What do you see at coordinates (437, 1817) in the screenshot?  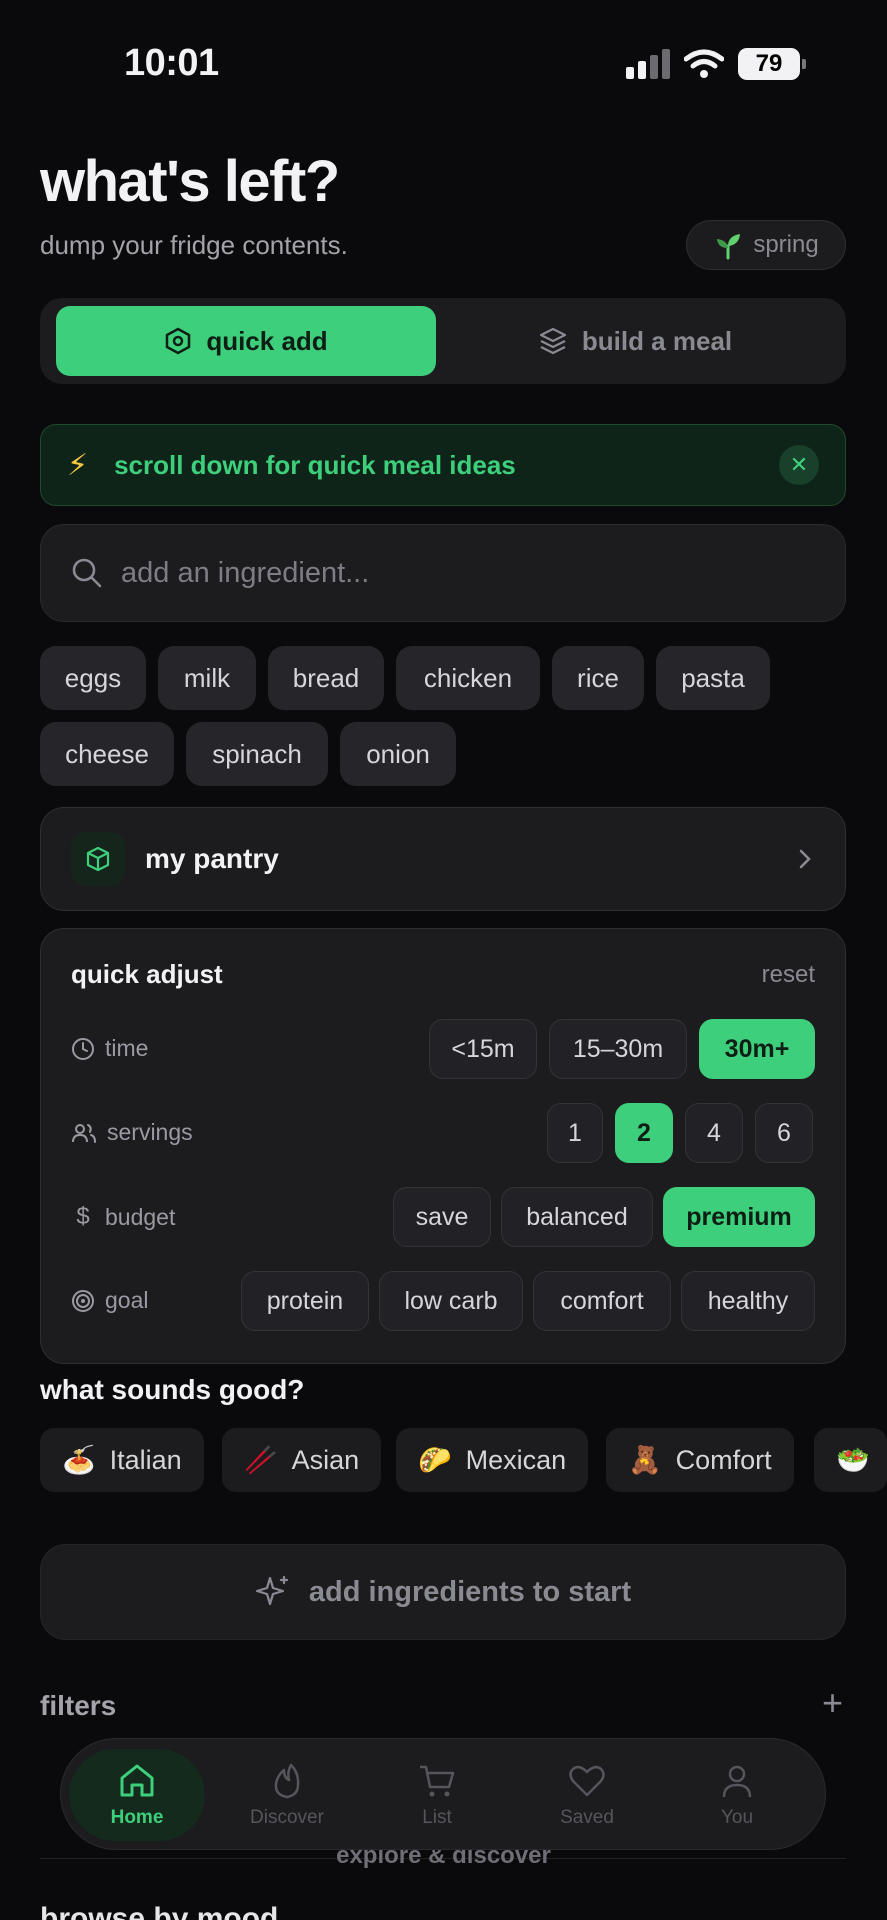 I see `tab-label: List` at bounding box center [437, 1817].